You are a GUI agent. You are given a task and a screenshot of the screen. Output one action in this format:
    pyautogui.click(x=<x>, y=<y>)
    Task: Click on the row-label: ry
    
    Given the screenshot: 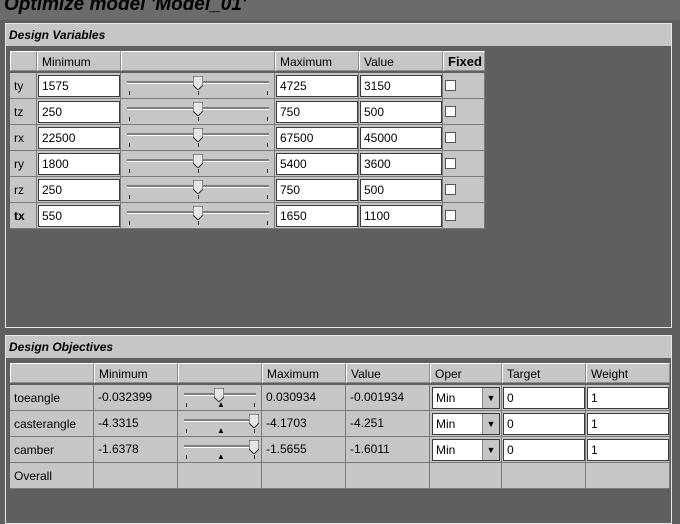 What is the action you would take?
    pyautogui.click(x=23, y=164)
    